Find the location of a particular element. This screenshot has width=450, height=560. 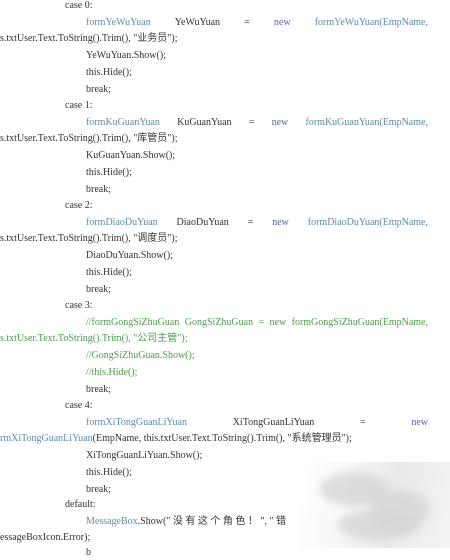

code-token: //GongSiZhuGuan.Show(); is located at coordinates (140, 355).